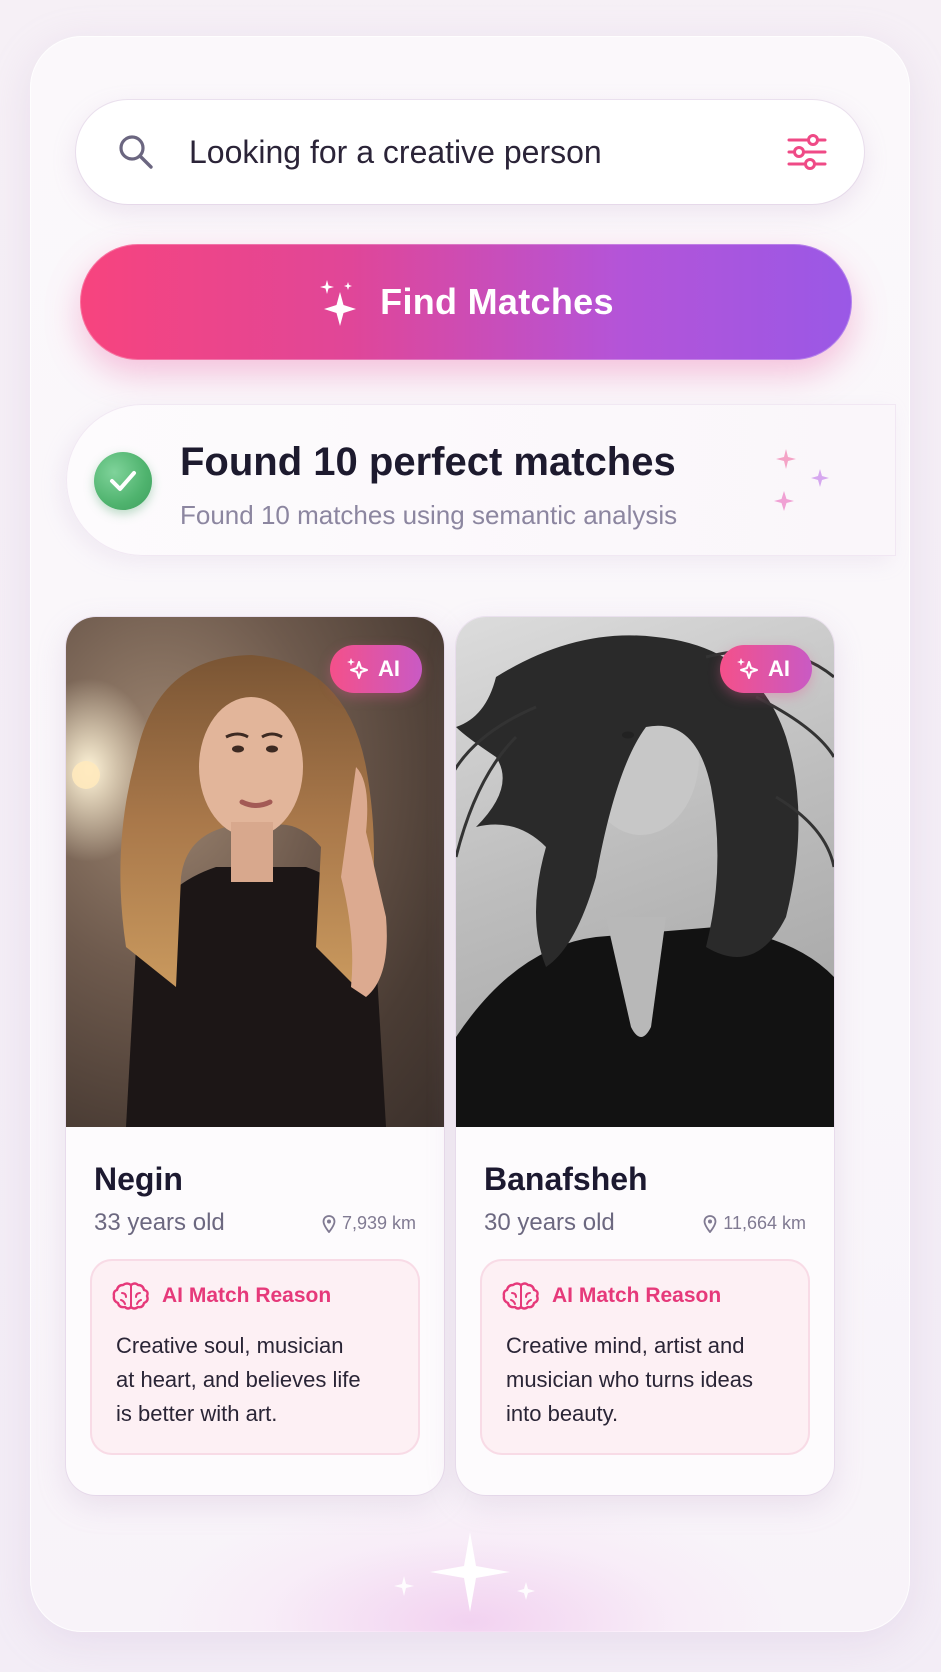  Describe the element at coordinates (338, 303) in the screenshot. I see `sparkles-icon` at that location.